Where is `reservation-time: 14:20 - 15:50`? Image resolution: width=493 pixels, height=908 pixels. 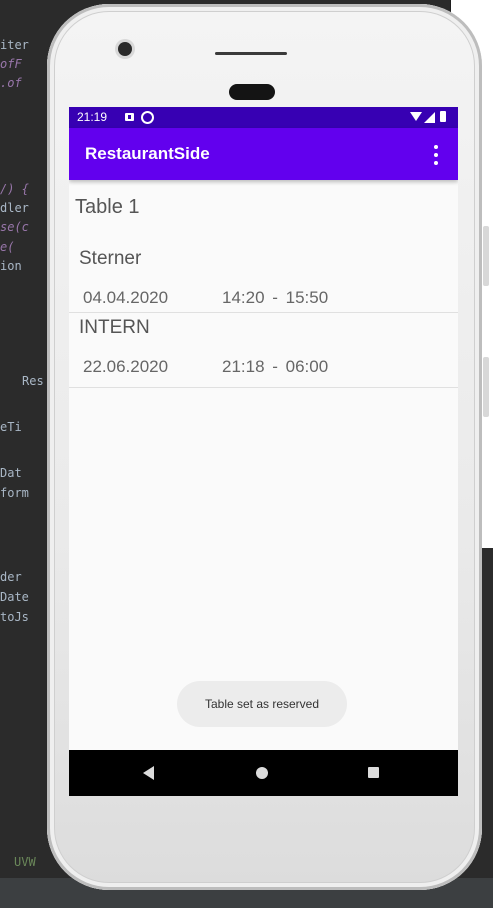
reservation-time: 14:20 - 15:50 is located at coordinates (275, 297).